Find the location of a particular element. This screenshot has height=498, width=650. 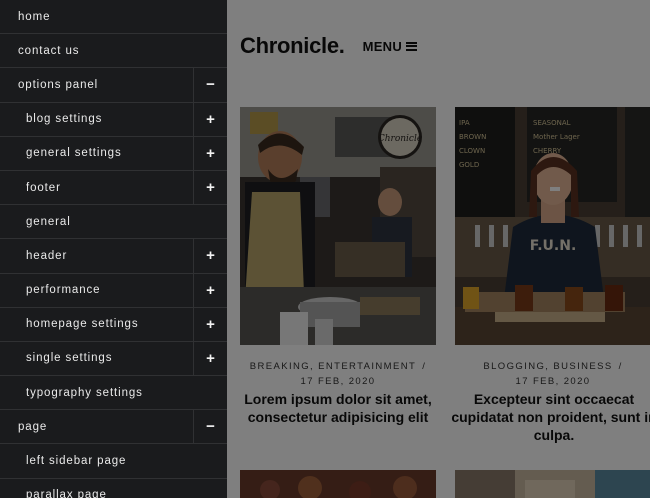

nav-item-label: homepage settings is located at coordinates (82, 324).